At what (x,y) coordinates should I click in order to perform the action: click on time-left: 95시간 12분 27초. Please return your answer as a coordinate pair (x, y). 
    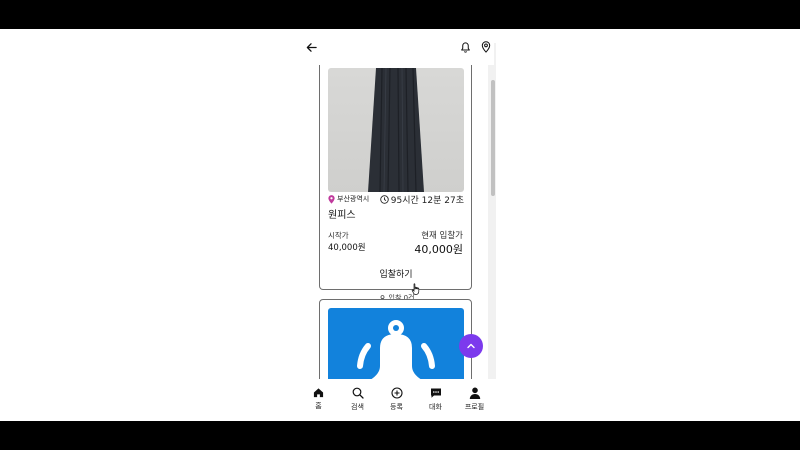
    Looking at the image, I should click on (422, 199).